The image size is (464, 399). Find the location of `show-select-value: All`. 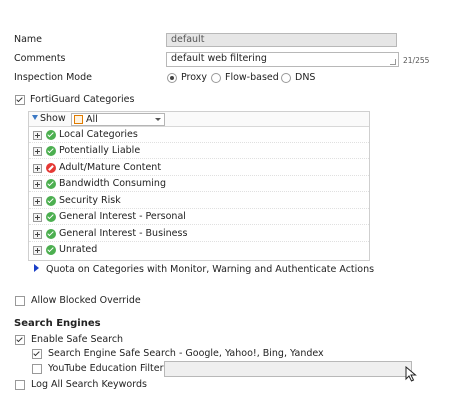

show-select-value: All is located at coordinates (92, 119).